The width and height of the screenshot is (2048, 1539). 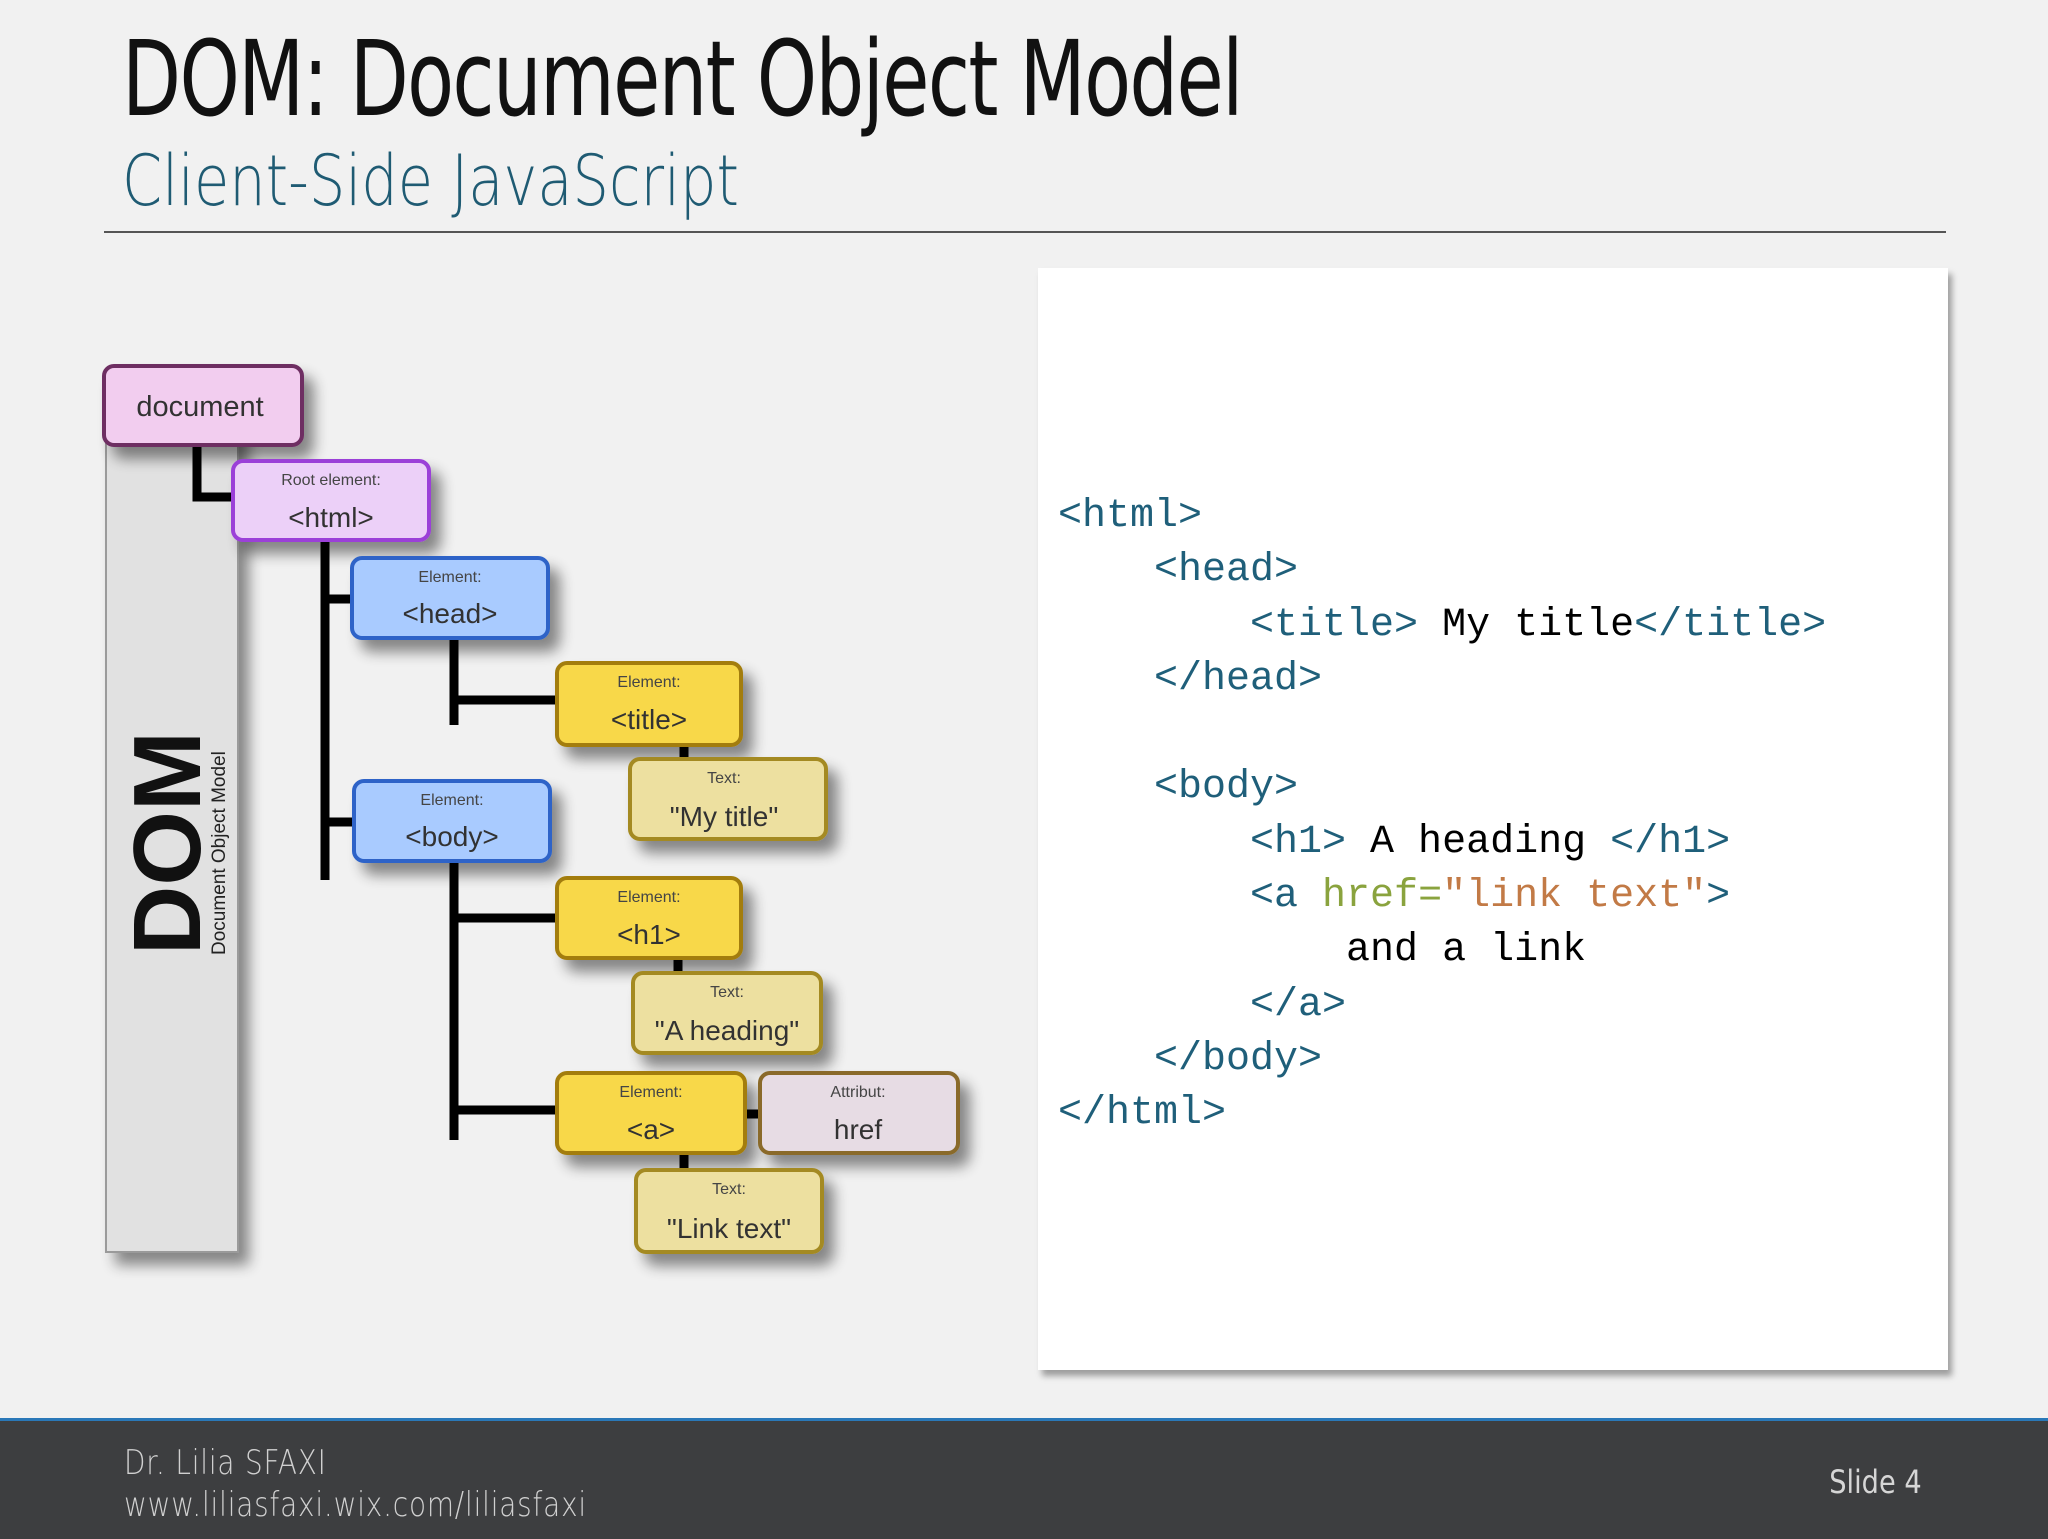 What do you see at coordinates (727, 1030) in the screenshot?
I see `node-h1-text-label: "A heading"` at bounding box center [727, 1030].